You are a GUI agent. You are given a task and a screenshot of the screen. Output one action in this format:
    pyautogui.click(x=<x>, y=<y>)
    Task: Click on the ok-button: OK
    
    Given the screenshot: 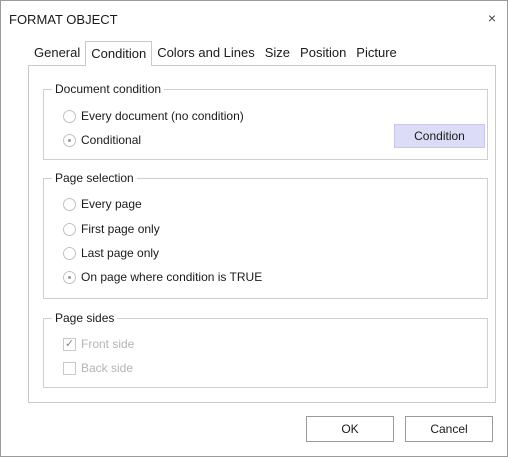 What is the action you would take?
    pyautogui.click(x=350, y=429)
    